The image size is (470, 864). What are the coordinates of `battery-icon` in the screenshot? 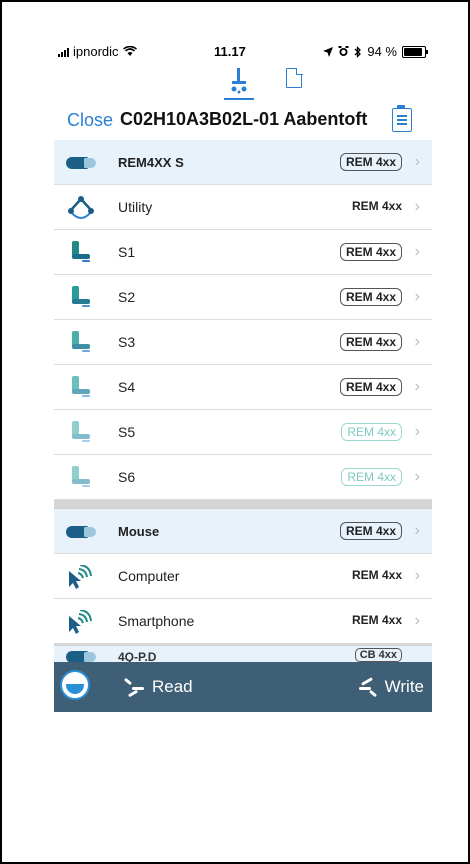 It's located at (415, 51).